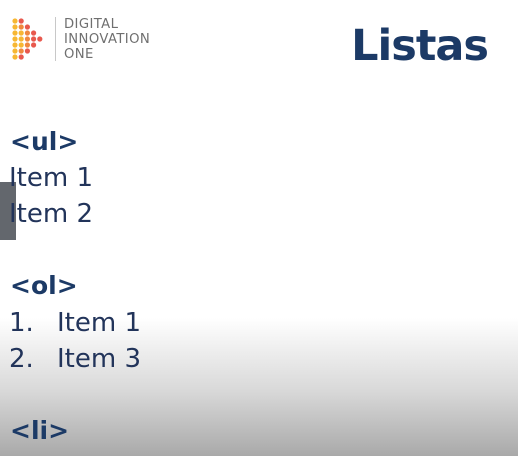 Image resolution: width=518 pixels, height=456 pixels. I want to click on dot-triangle-logo-icon, so click(27, 39).